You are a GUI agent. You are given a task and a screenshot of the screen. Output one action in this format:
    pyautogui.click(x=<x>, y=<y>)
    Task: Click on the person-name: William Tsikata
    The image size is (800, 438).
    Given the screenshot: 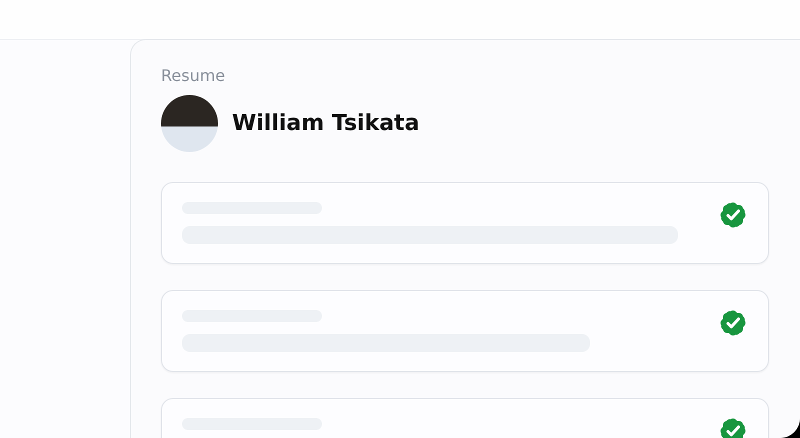 What is the action you would take?
    pyautogui.click(x=326, y=123)
    